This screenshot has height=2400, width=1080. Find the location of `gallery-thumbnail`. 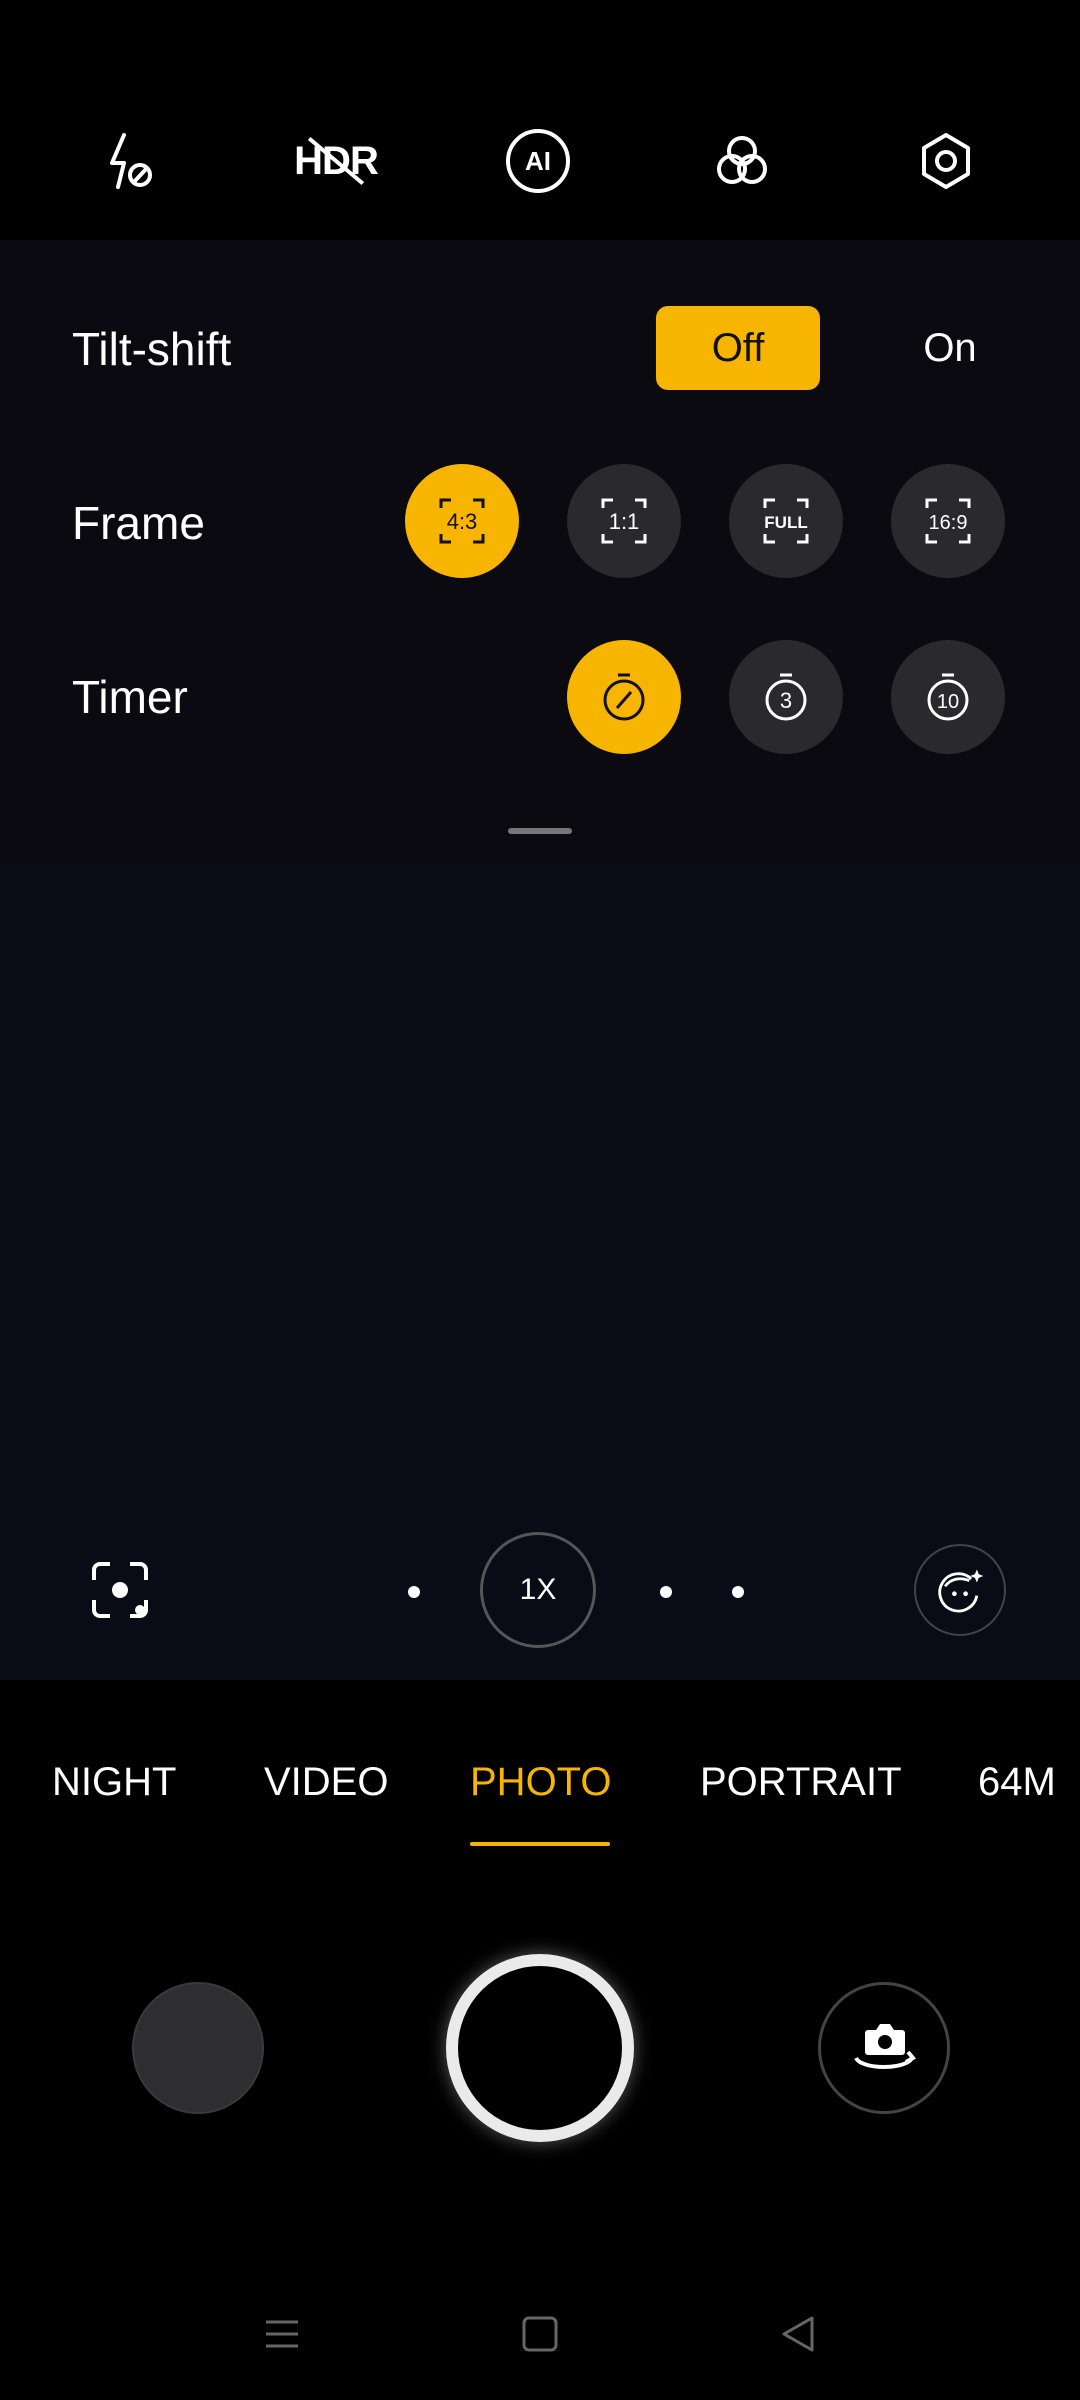

gallery-thumbnail is located at coordinates (198, 2048).